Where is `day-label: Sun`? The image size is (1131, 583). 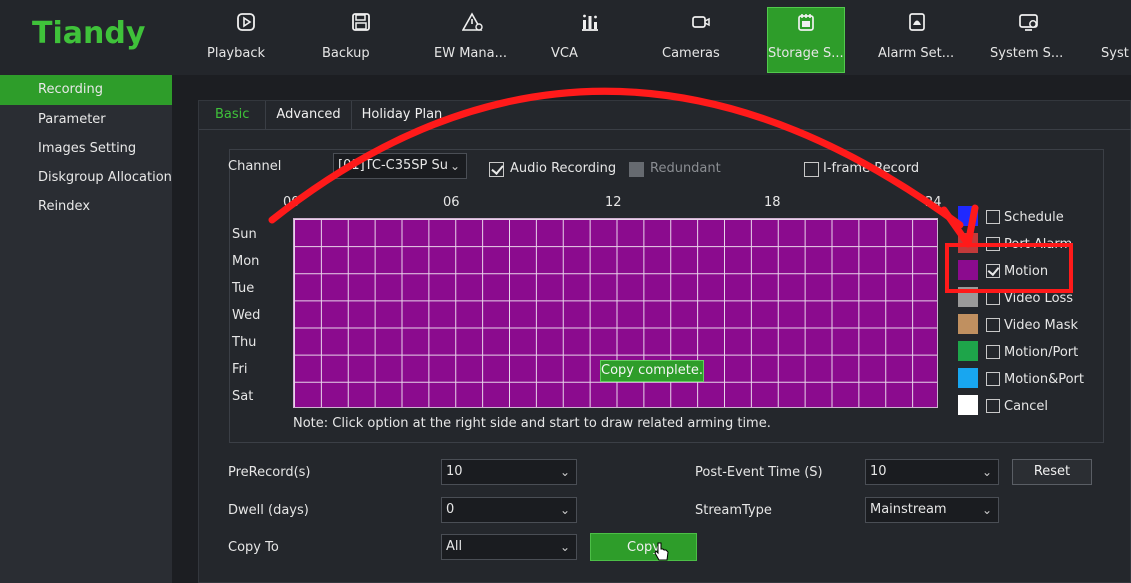
day-label: Sun is located at coordinates (244, 234).